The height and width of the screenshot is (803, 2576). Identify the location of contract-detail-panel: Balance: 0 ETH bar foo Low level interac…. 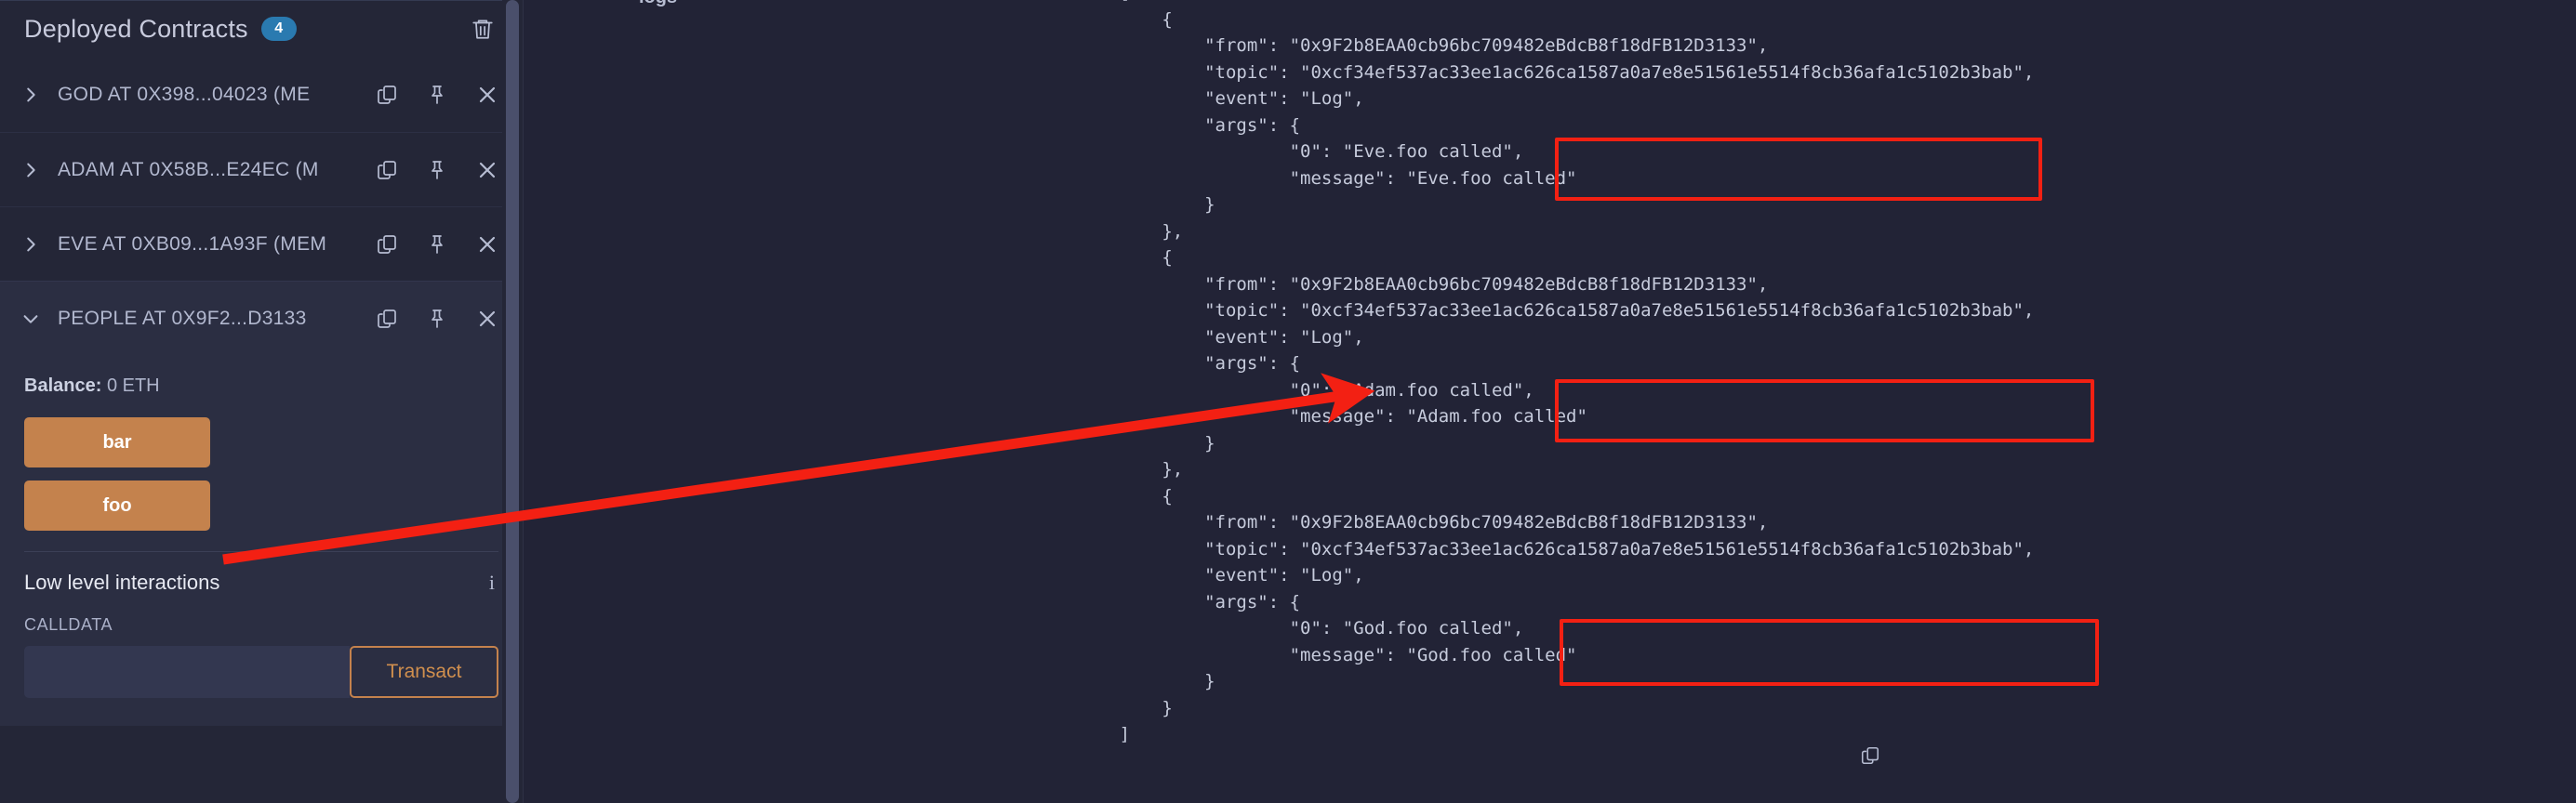
(261, 541).